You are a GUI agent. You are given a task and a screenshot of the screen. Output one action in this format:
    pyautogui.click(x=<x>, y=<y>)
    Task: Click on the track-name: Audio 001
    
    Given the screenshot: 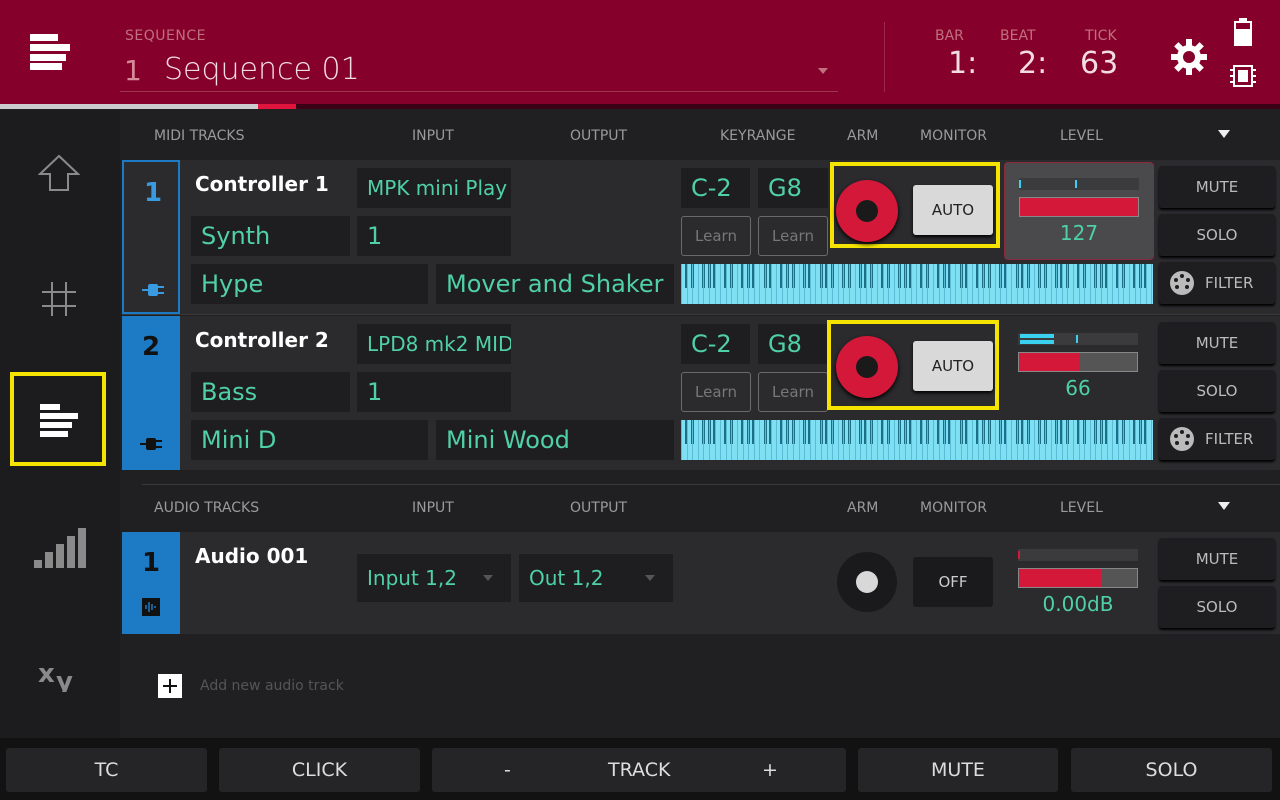 What is the action you would take?
    pyautogui.click(x=251, y=556)
    